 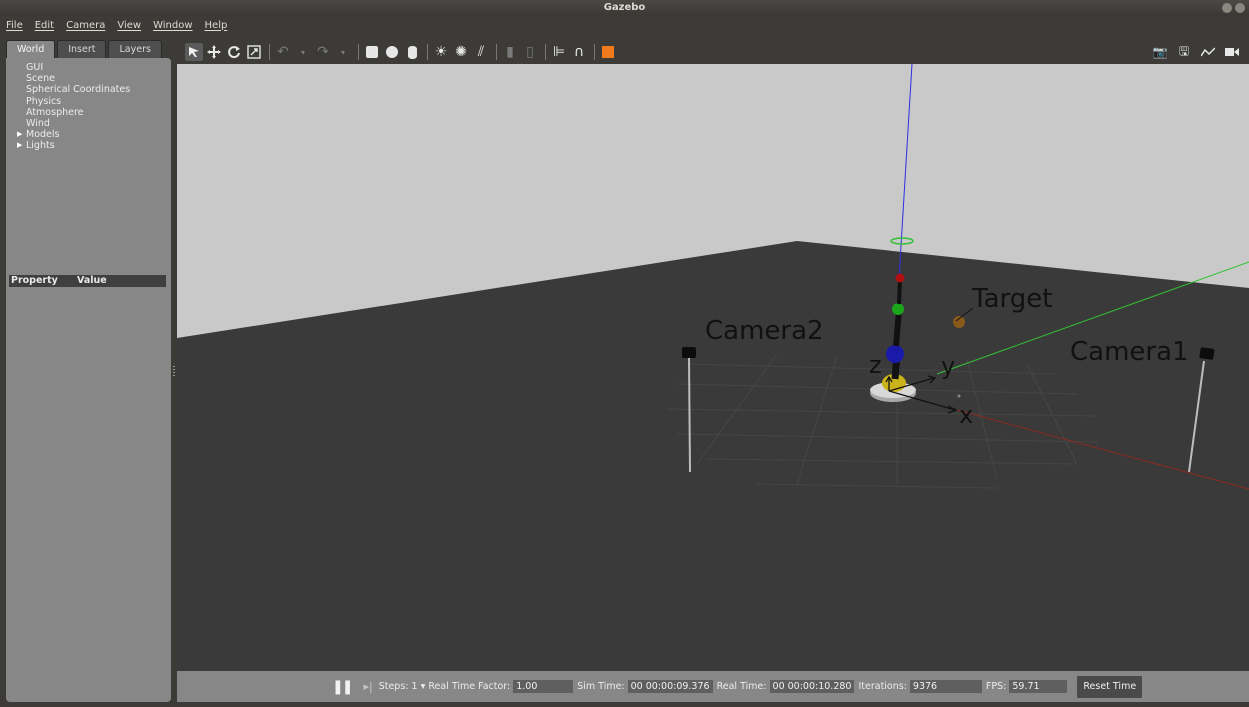 I want to click on property-table-header: Property Value, so click(x=87, y=281).